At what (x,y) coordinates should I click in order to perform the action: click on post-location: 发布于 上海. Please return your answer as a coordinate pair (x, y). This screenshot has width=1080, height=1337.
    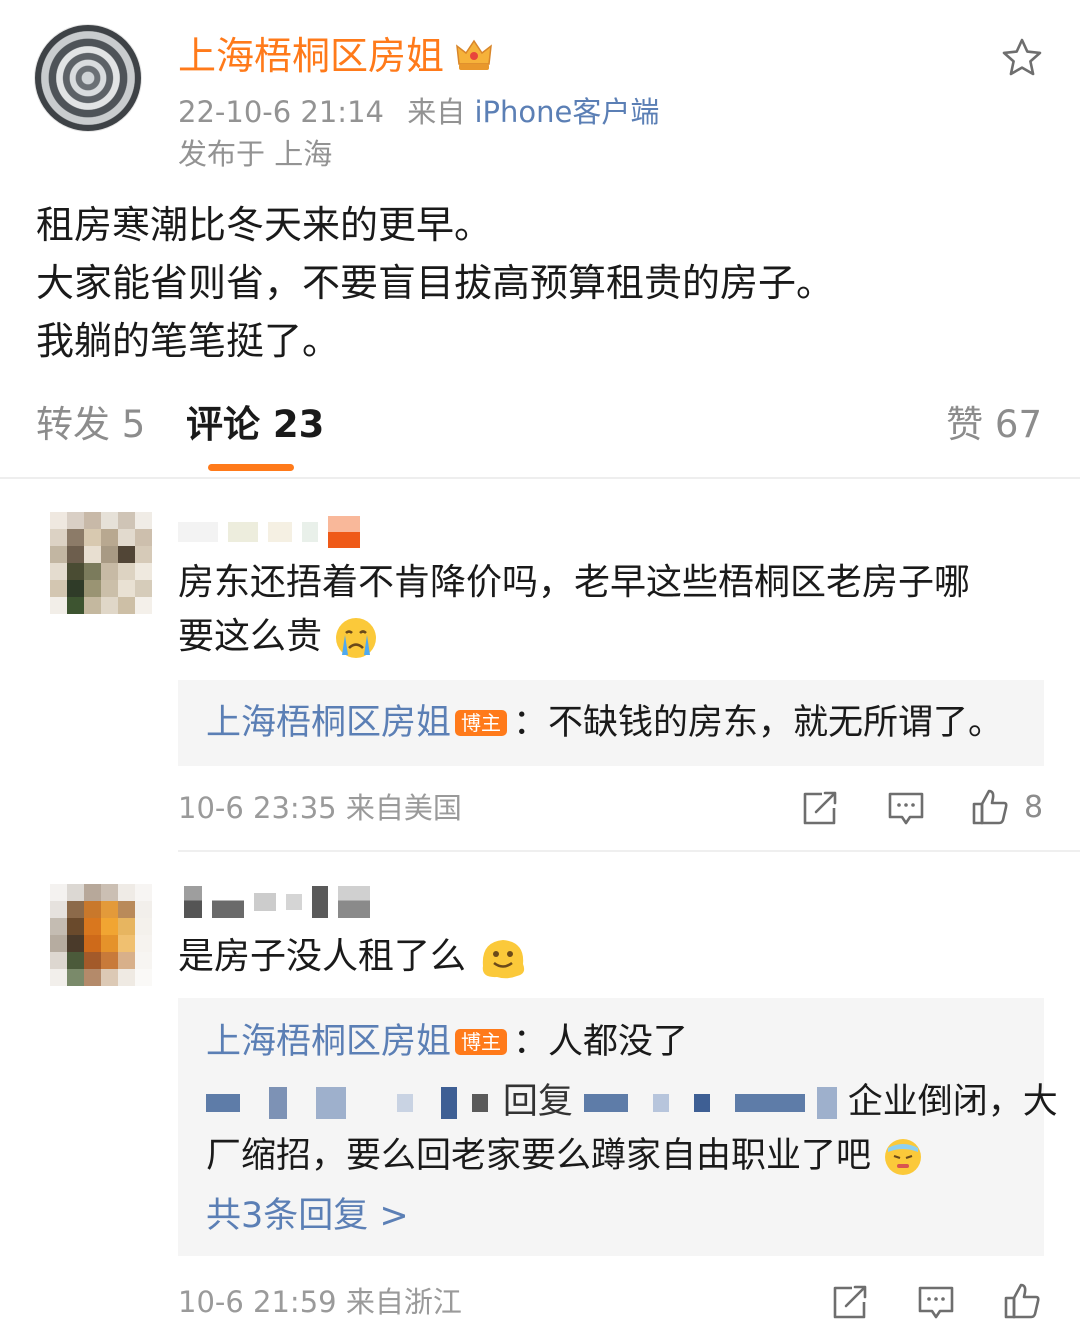
    Looking at the image, I should click on (255, 154).